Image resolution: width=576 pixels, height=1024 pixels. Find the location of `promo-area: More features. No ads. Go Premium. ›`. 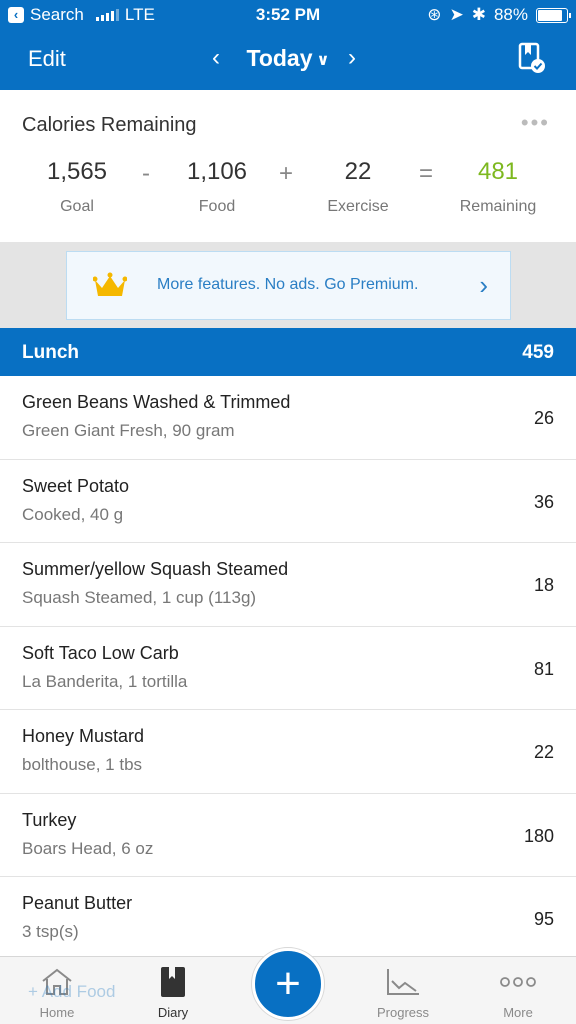

promo-area: More features. No ads. Go Premium. › is located at coordinates (288, 285).